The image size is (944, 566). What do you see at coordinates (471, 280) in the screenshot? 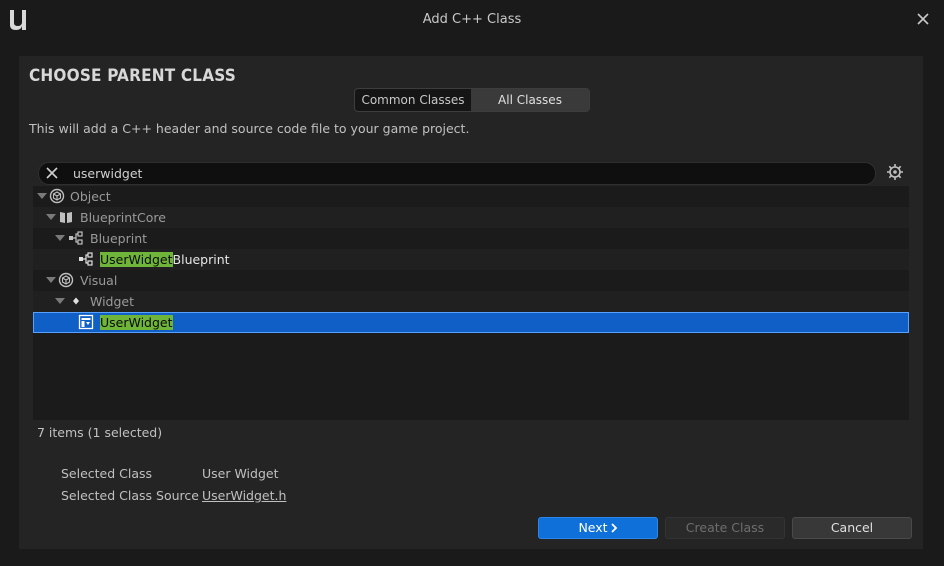
I see `tree-row-visual: Visual` at bounding box center [471, 280].